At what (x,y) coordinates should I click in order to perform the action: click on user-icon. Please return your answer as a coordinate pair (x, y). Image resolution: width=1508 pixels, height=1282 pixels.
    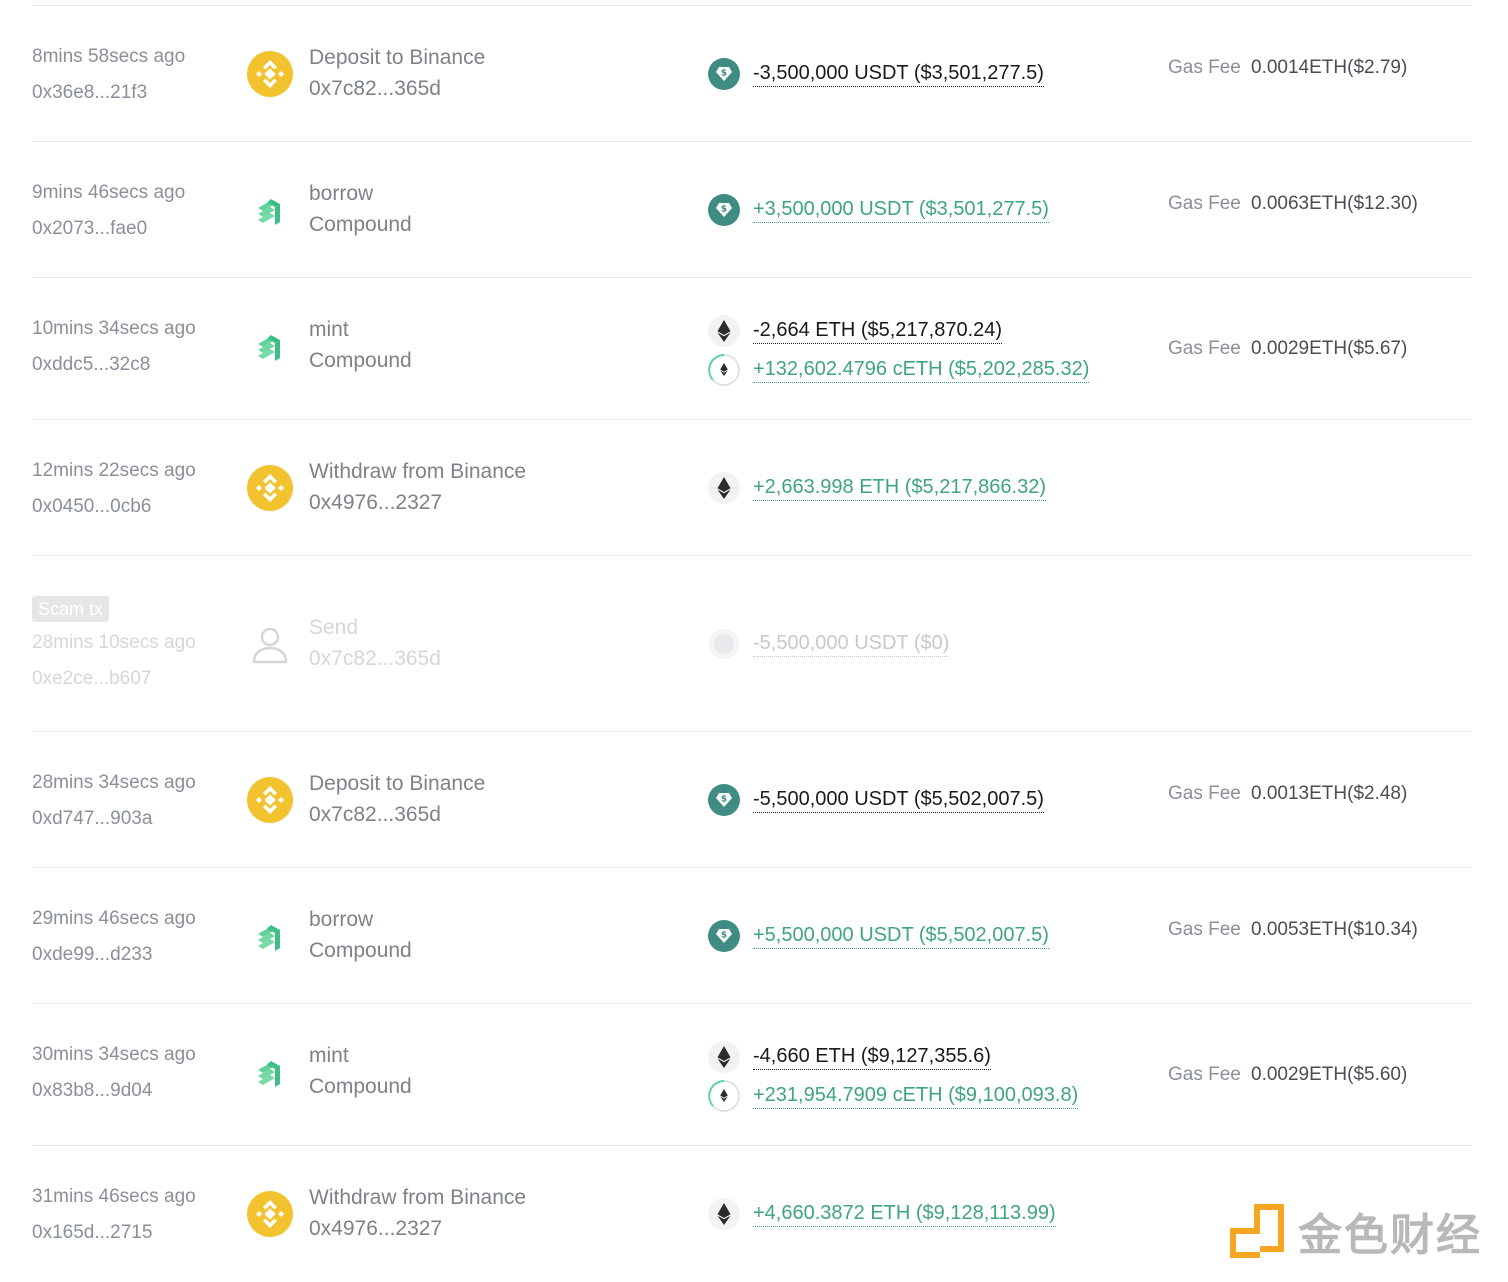
    Looking at the image, I should click on (270, 645).